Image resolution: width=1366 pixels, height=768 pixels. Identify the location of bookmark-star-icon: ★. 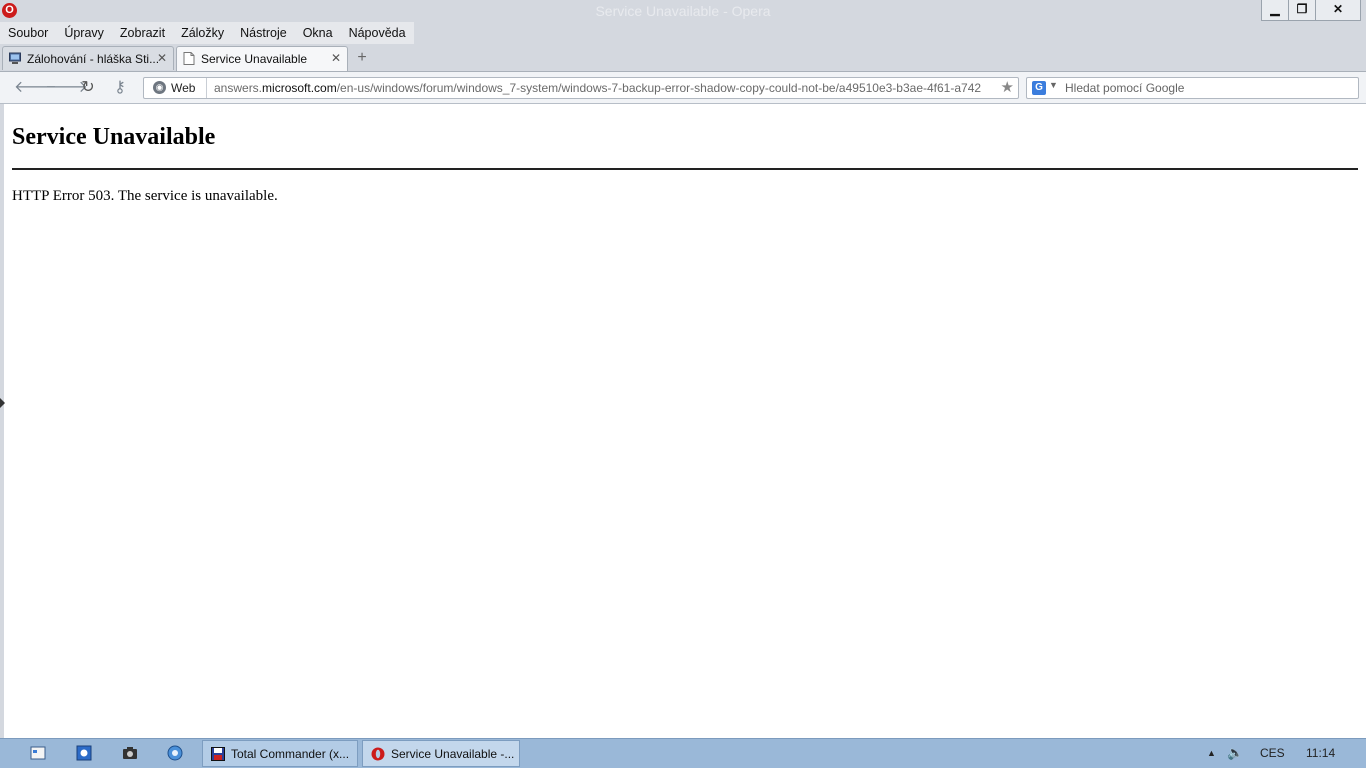
(1007, 88).